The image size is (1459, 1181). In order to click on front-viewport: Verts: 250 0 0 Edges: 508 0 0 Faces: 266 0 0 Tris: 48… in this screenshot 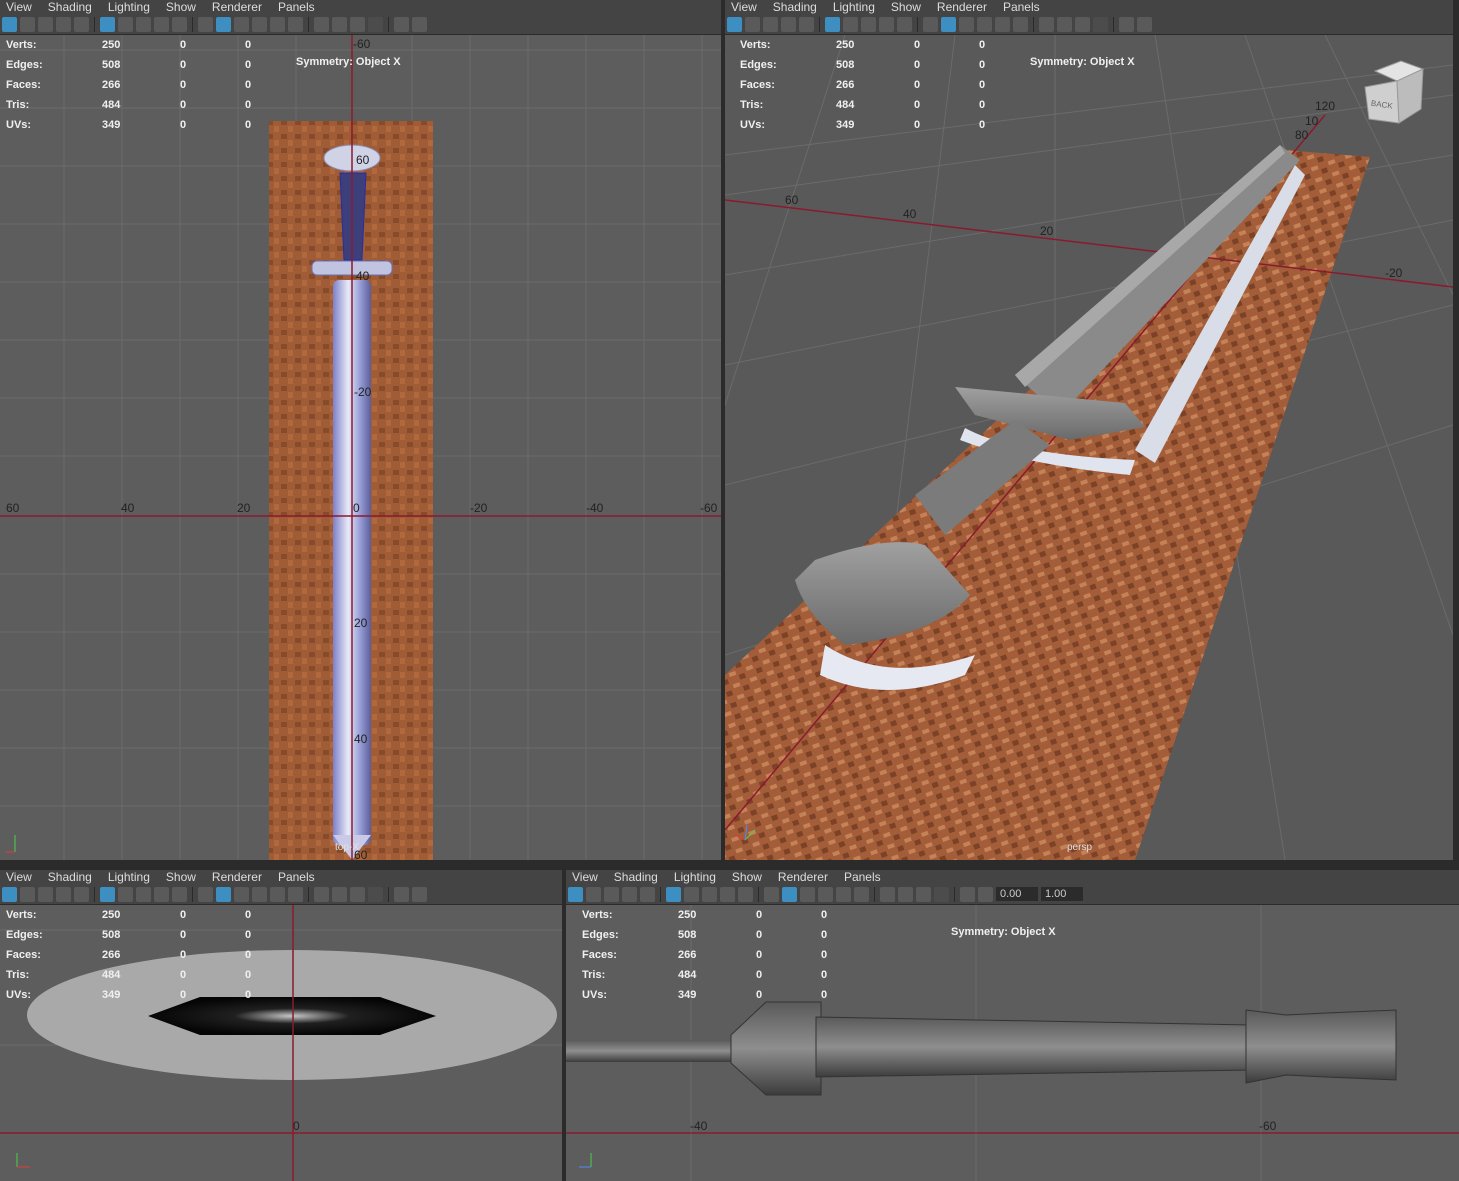, I will do `click(281, 1043)`.